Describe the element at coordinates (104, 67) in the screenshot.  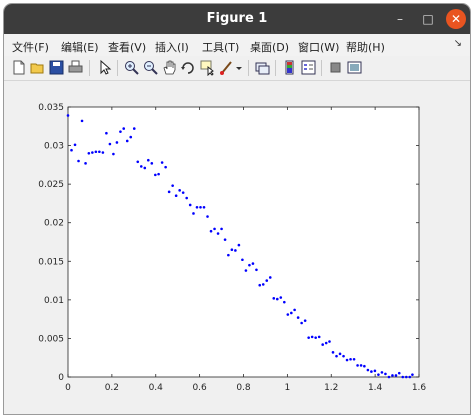
I see `pointer-icon` at that location.